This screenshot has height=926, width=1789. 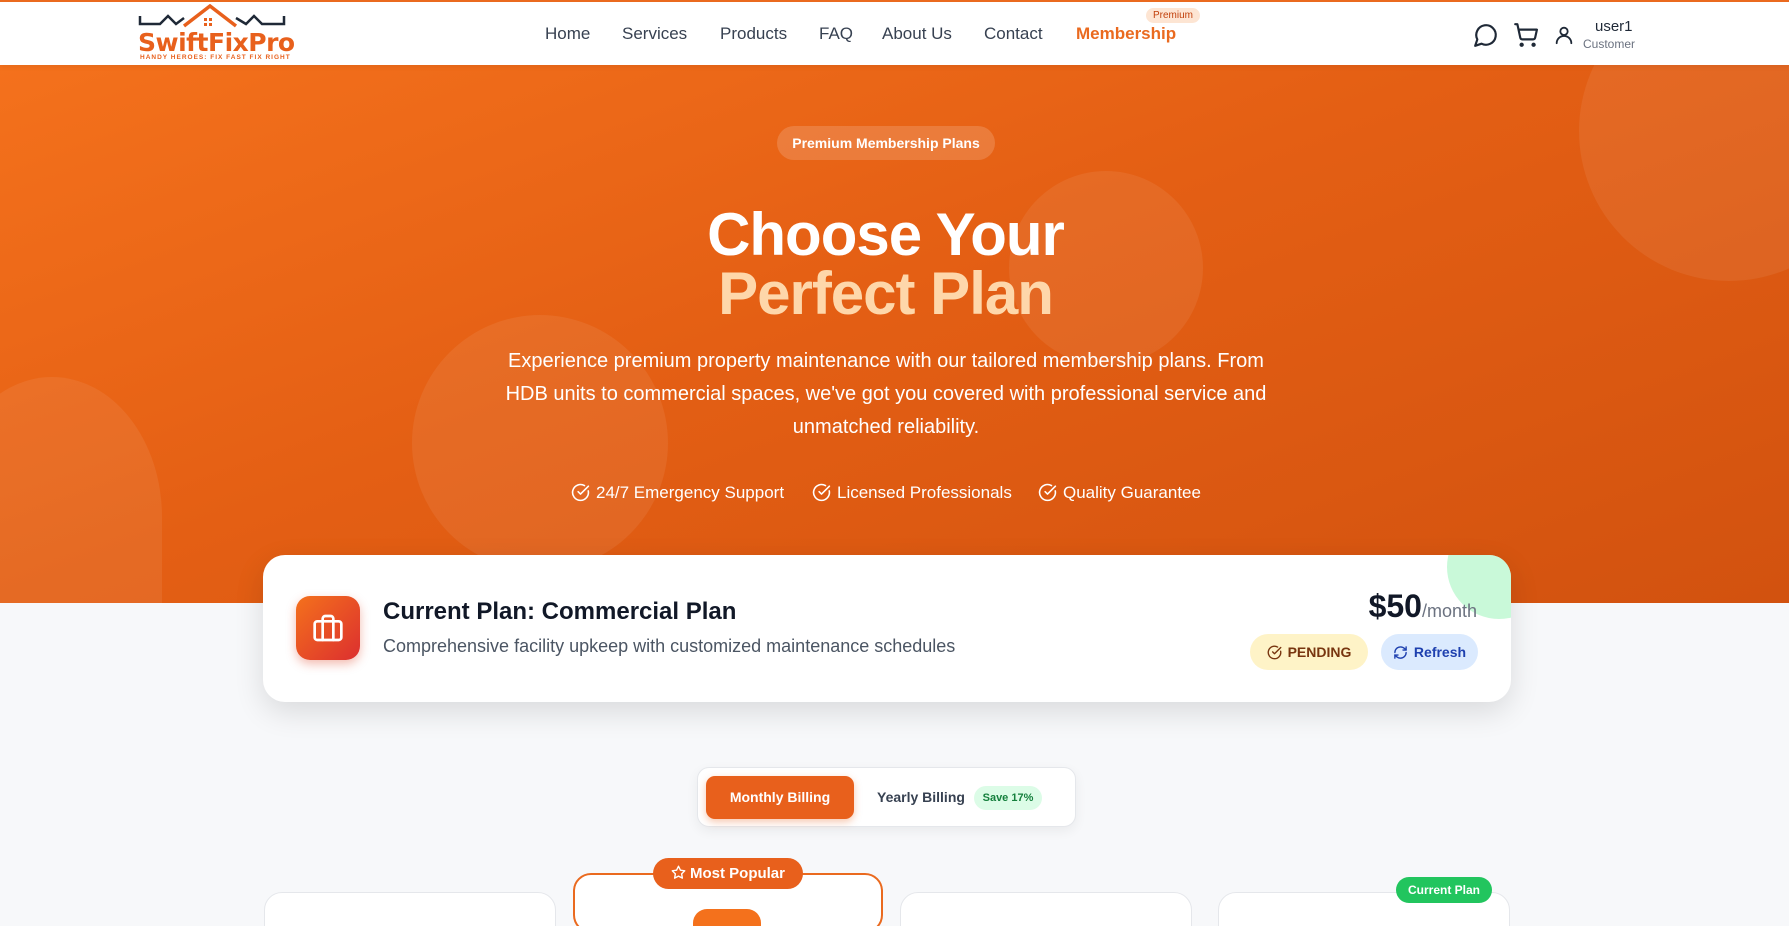 What do you see at coordinates (886, 143) in the screenshot?
I see `hero-pill-badge: Premium Membership Plans` at bounding box center [886, 143].